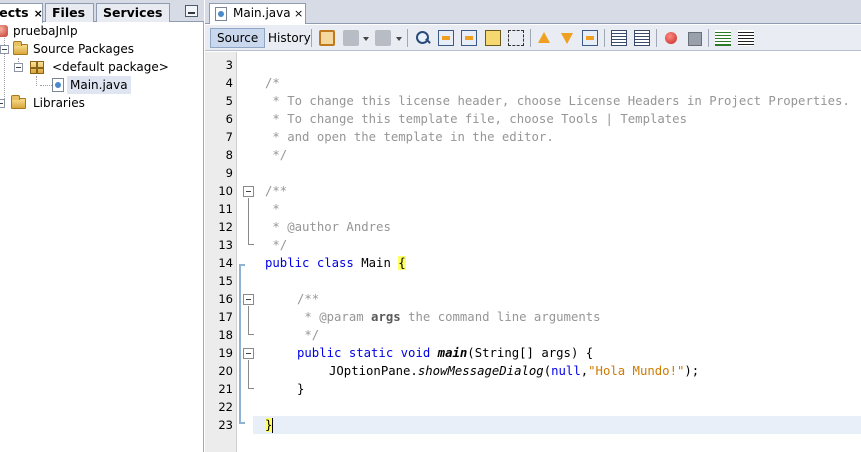 This screenshot has height=452, width=861. Describe the element at coordinates (18, 102) in the screenshot. I see `folder-icon` at that location.